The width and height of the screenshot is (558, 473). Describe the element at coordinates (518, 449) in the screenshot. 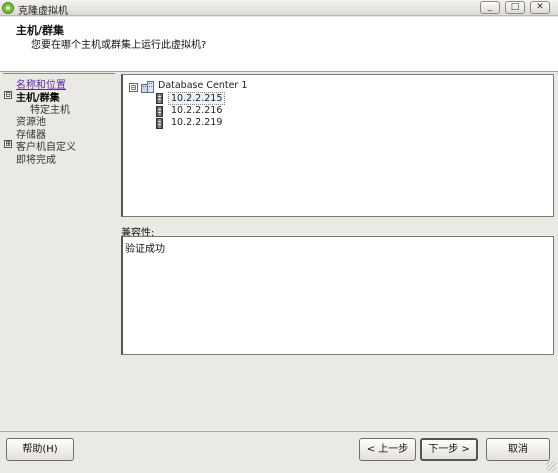

I see `cancel-button: 取消` at that location.